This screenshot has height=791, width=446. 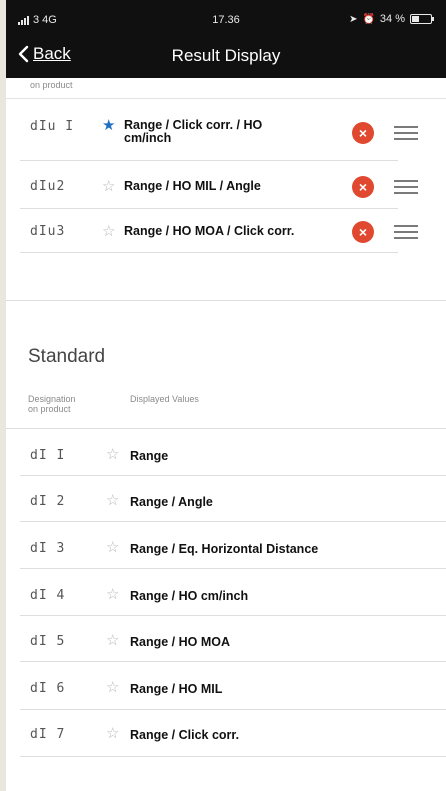 I want to click on header: 3 4G 17.36 ➤ ⏰ 34 % Back Result Display, so click(x=226, y=39).